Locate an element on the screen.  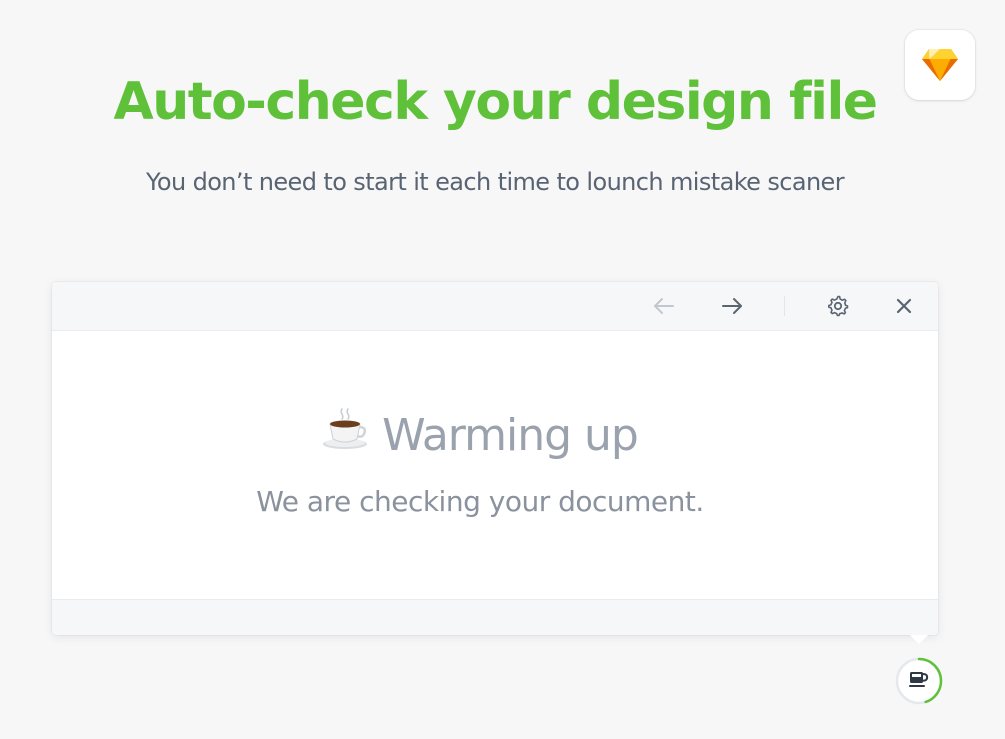
close-button is located at coordinates (904, 306).